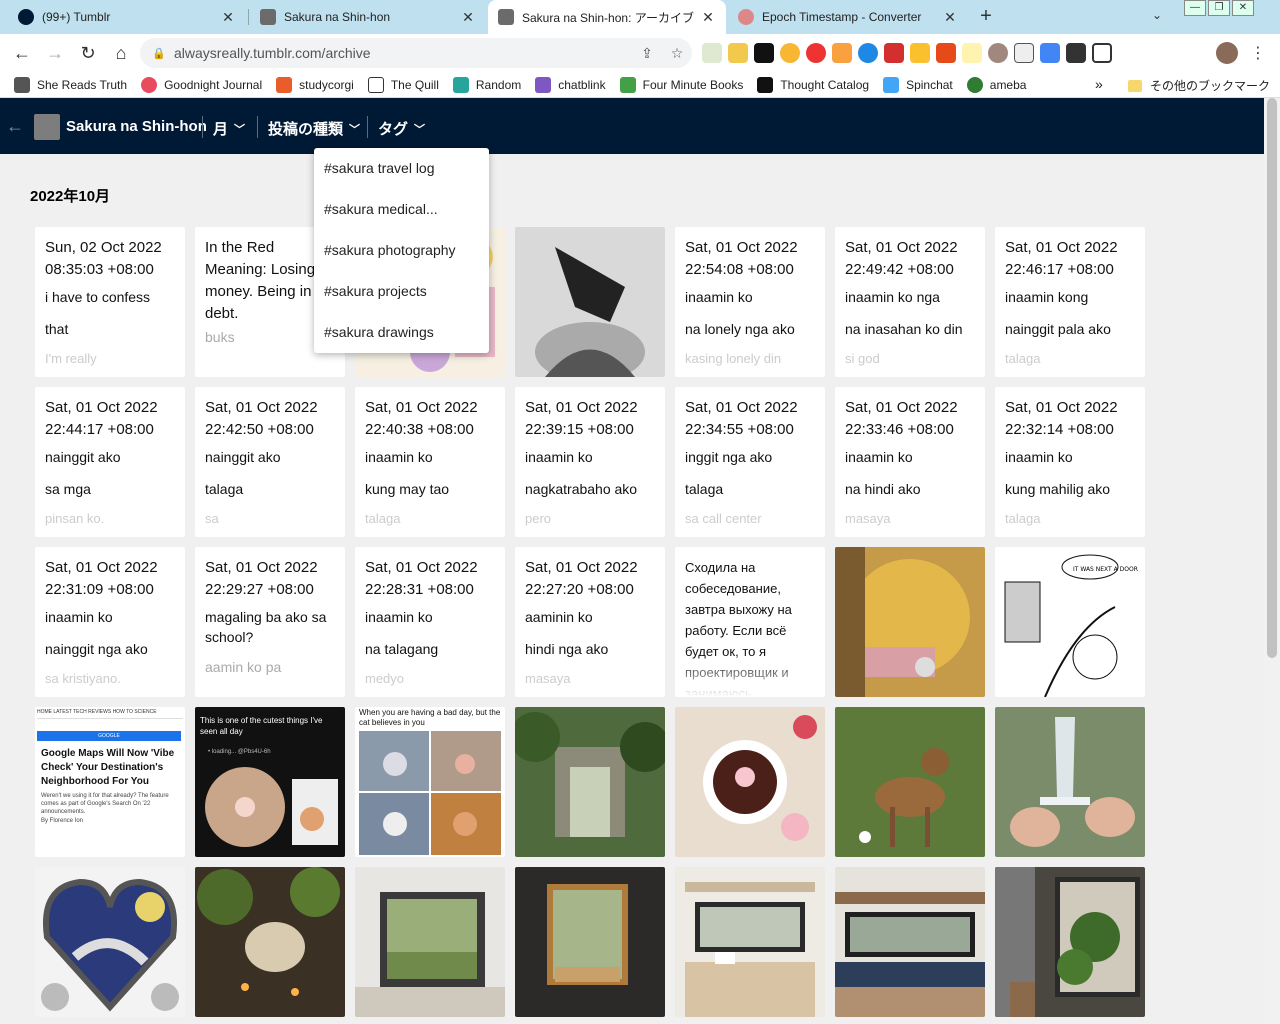 The width and height of the screenshot is (1280, 1024). I want to click on bookmark-item: Random, so click(486, 84).